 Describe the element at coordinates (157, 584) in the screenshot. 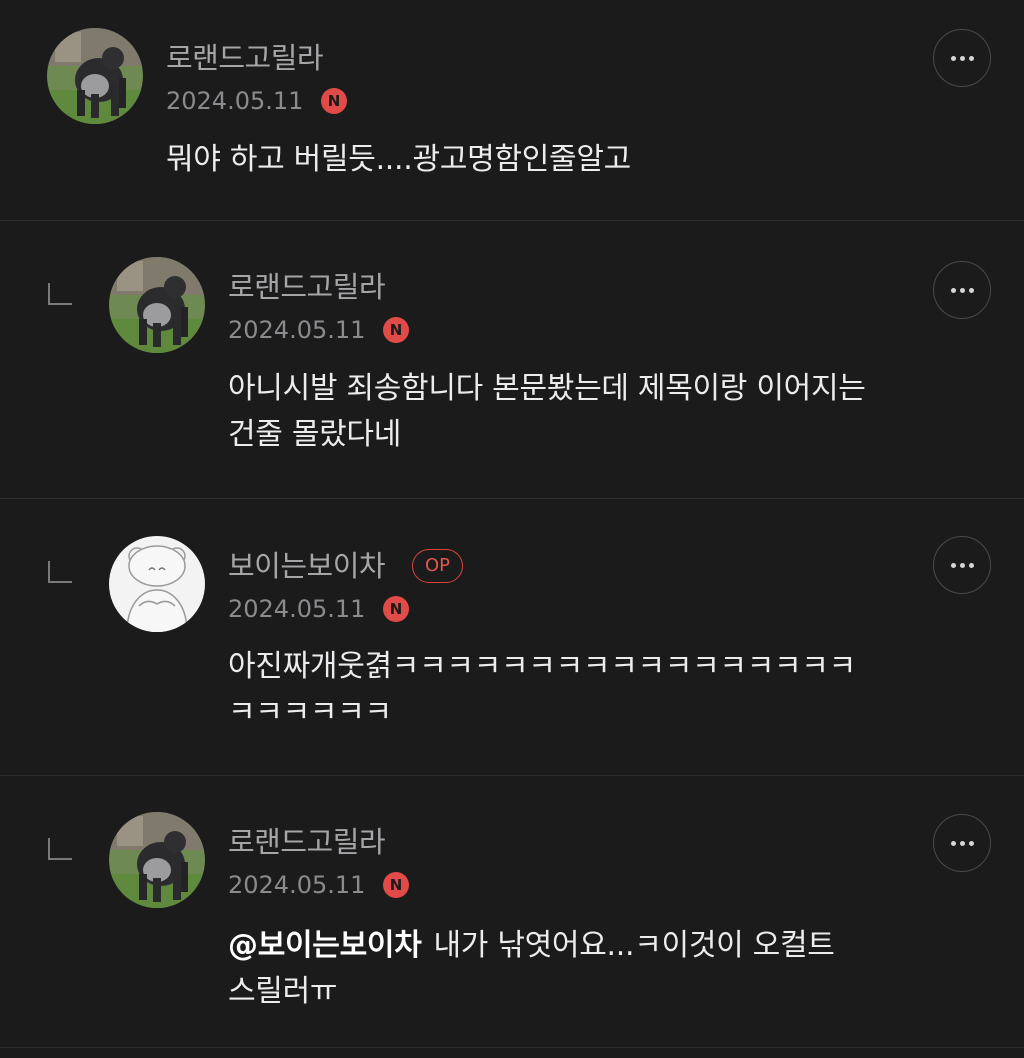

I see `cartoon-bear-avatar` at that location.